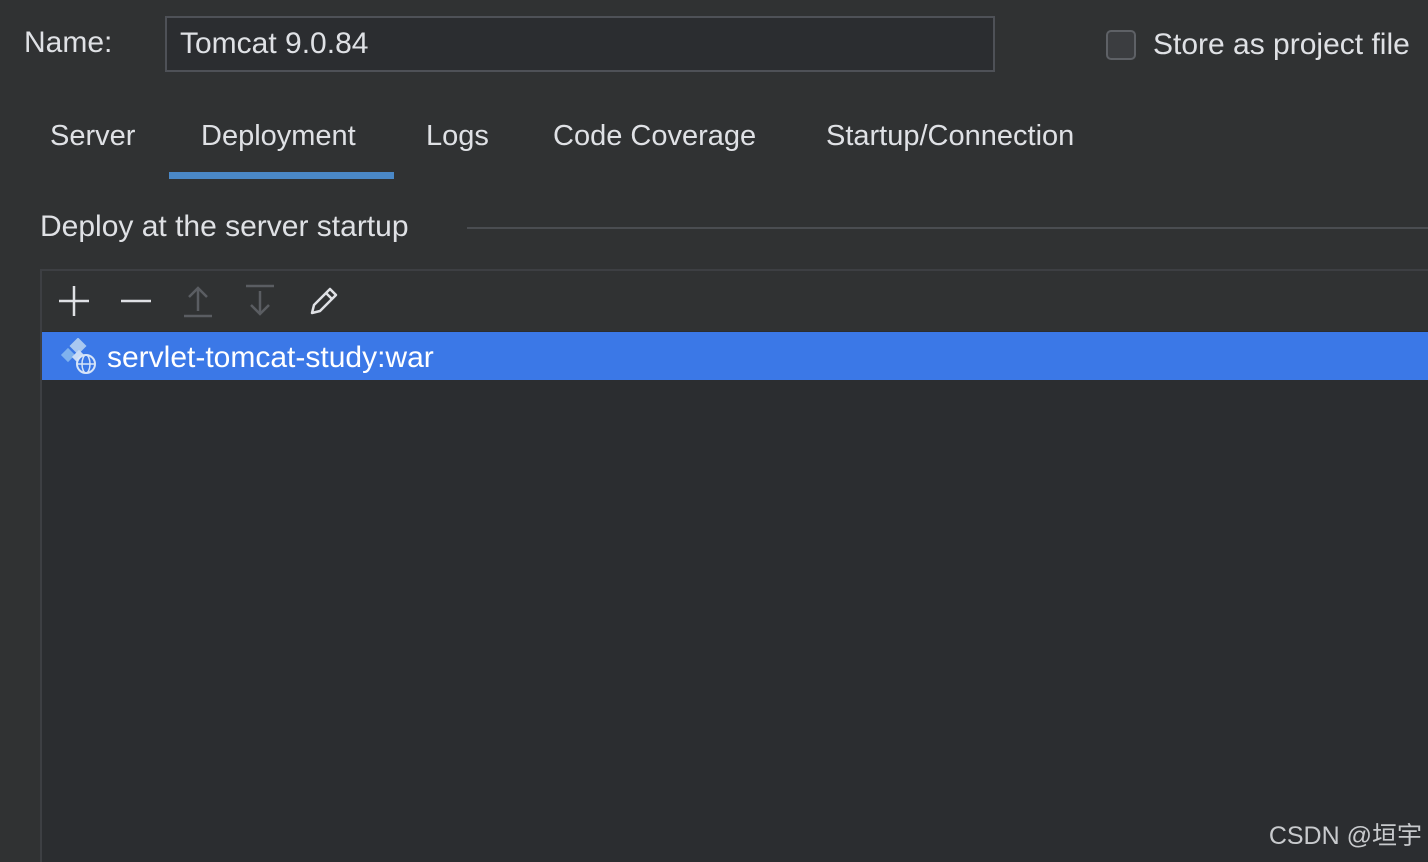 Image resolution: width=1428 pixels, height=862 pixels. I want to click on tab-code-coverage: Code Coverage, so click(654, 136).